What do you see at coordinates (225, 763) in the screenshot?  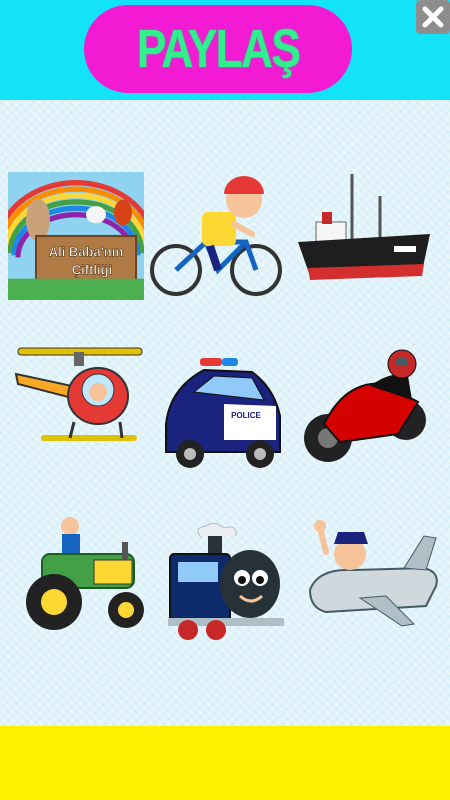 I see `bottom-bar` at bounding box center [225, 763].